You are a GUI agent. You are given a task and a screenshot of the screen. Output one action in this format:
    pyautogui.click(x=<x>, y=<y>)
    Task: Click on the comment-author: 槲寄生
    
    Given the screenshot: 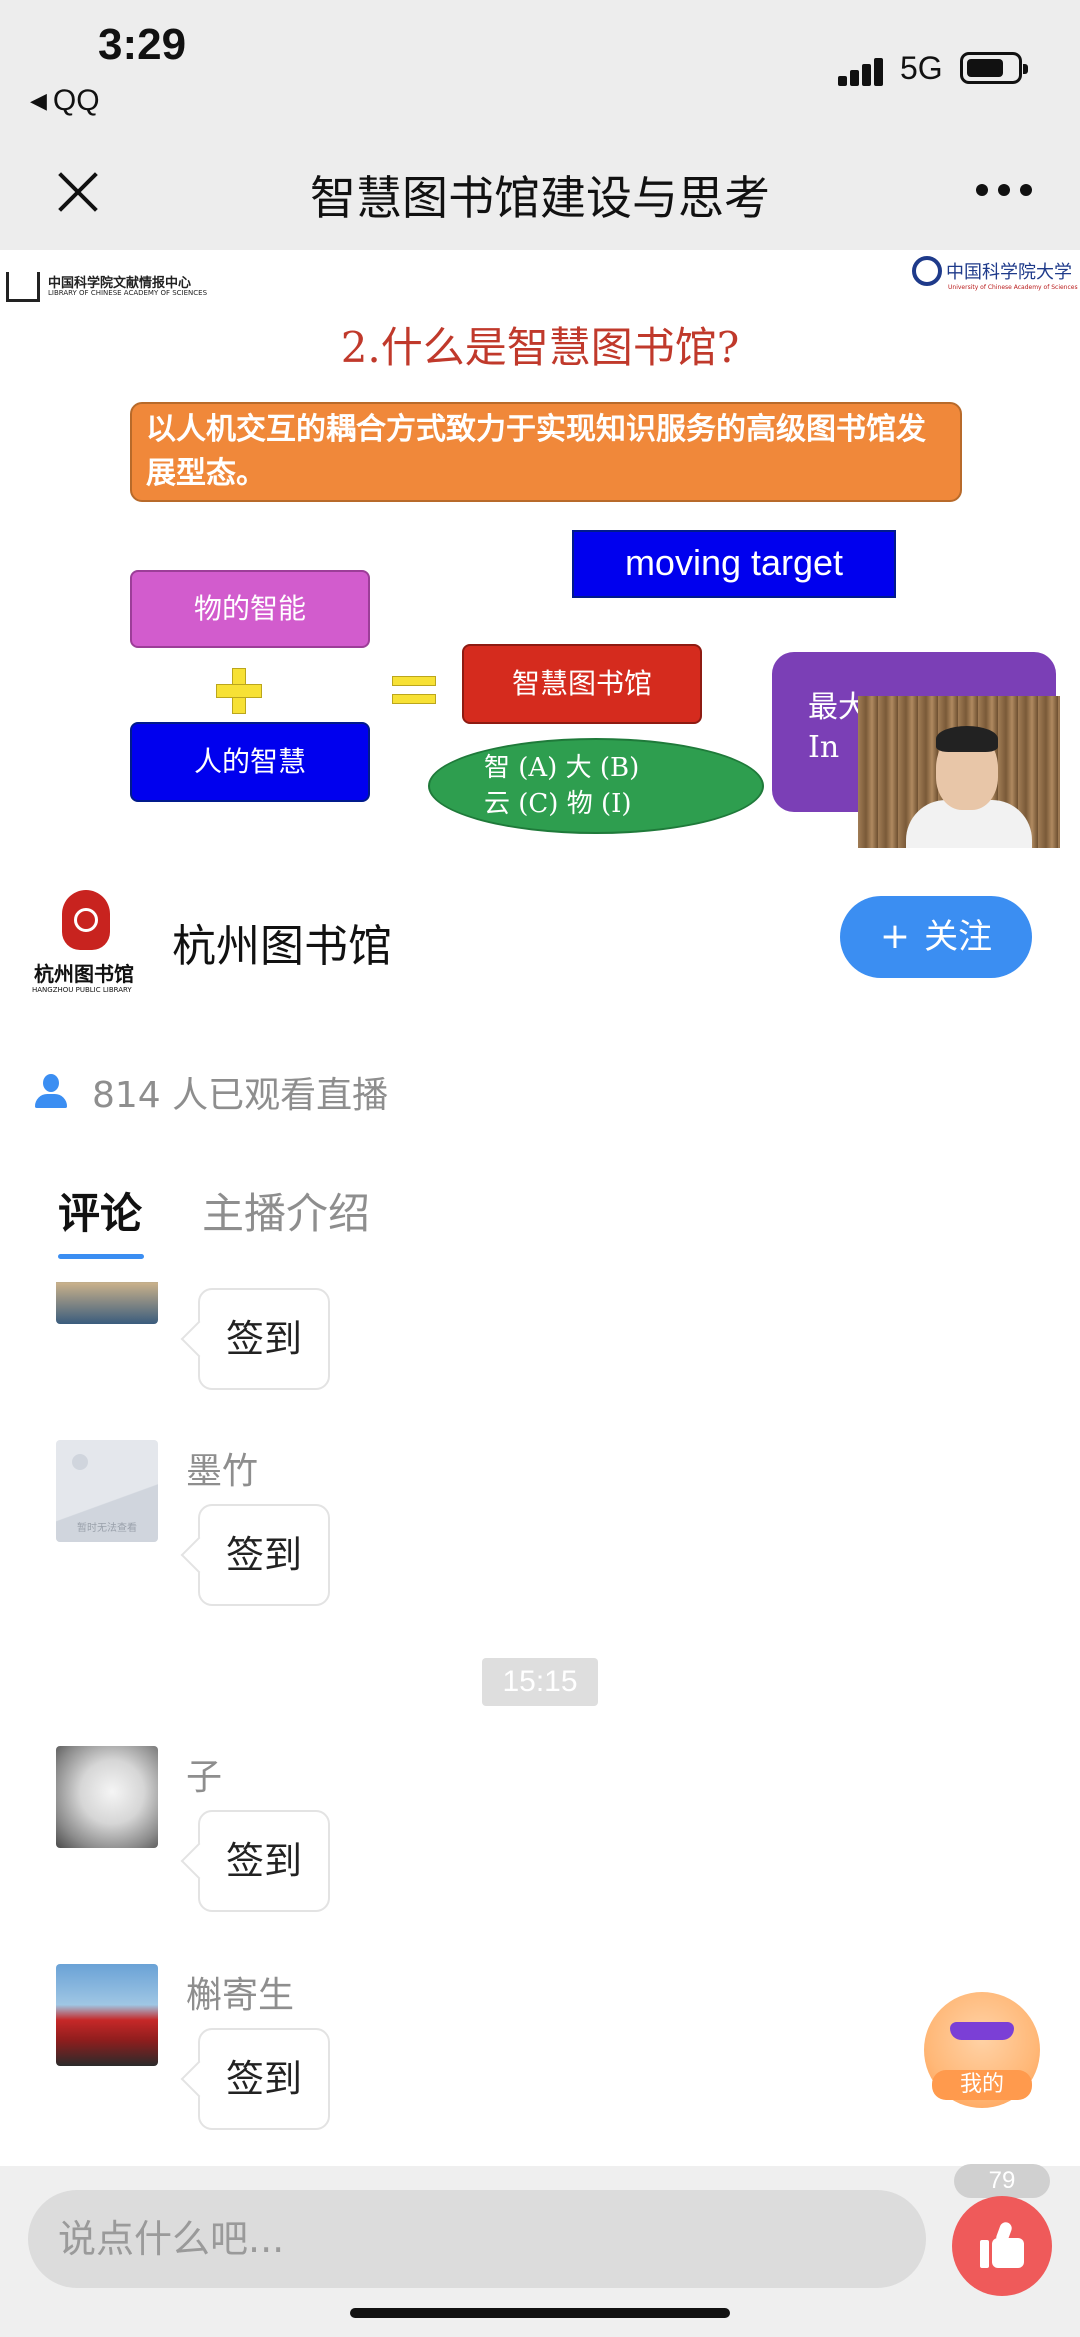 What is the action you would take?
    pyautogui.click(x=240, y=1995)
    